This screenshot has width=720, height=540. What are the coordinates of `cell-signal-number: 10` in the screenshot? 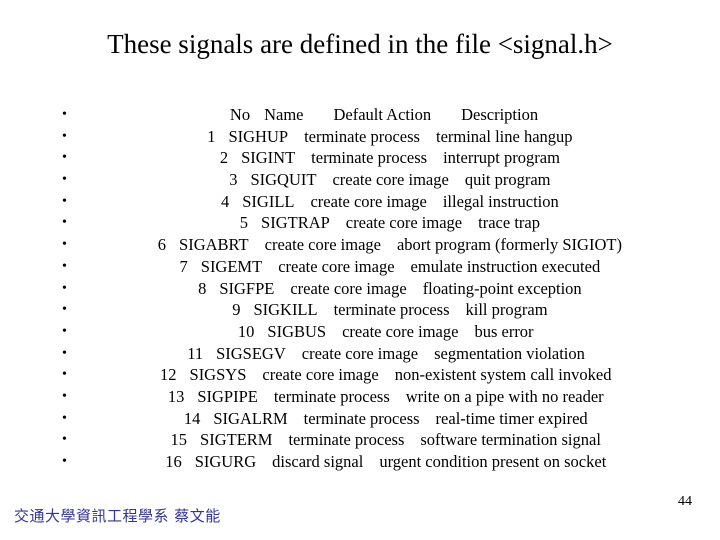 It's located at (246, 331).